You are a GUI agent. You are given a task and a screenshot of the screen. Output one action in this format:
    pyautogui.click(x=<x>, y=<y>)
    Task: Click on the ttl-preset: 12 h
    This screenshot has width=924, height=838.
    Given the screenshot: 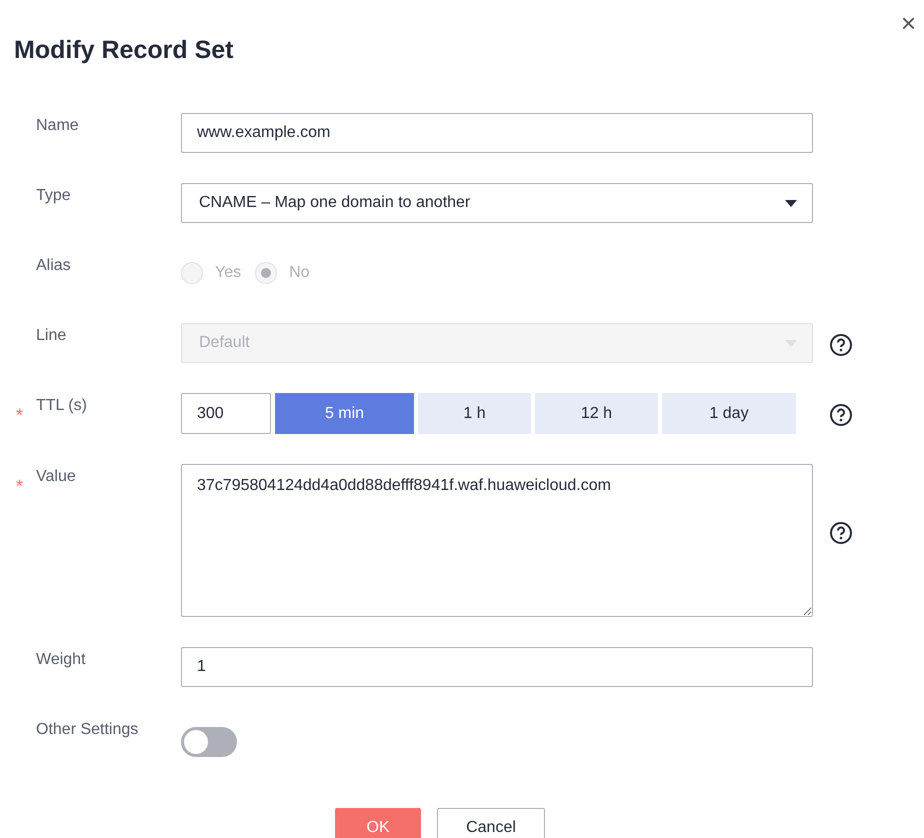 What is the action you would take?
    pyautogui.click(x=596, y=413)
    